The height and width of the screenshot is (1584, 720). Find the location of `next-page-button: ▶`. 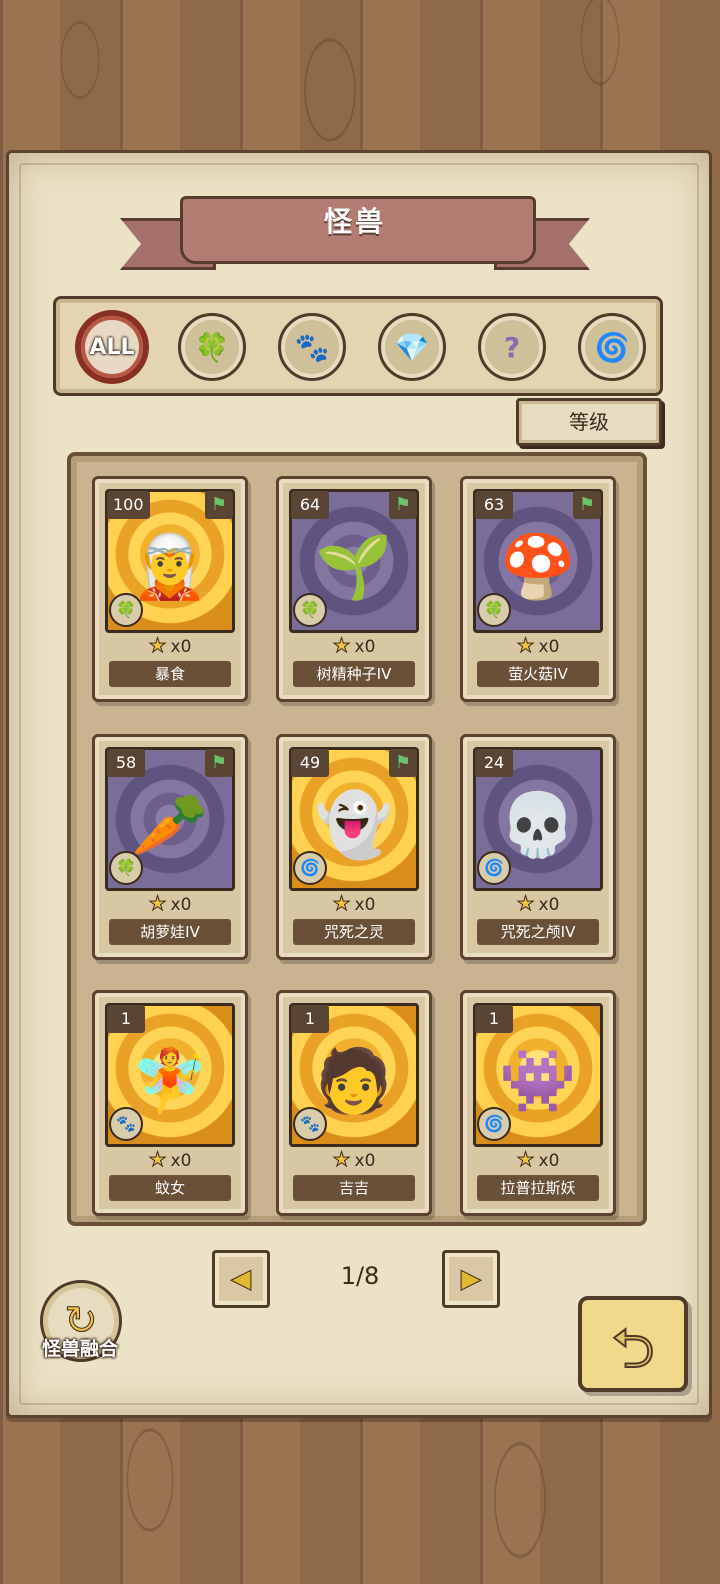

next-page-button: ▶ is located at coordinates (471, 1279).